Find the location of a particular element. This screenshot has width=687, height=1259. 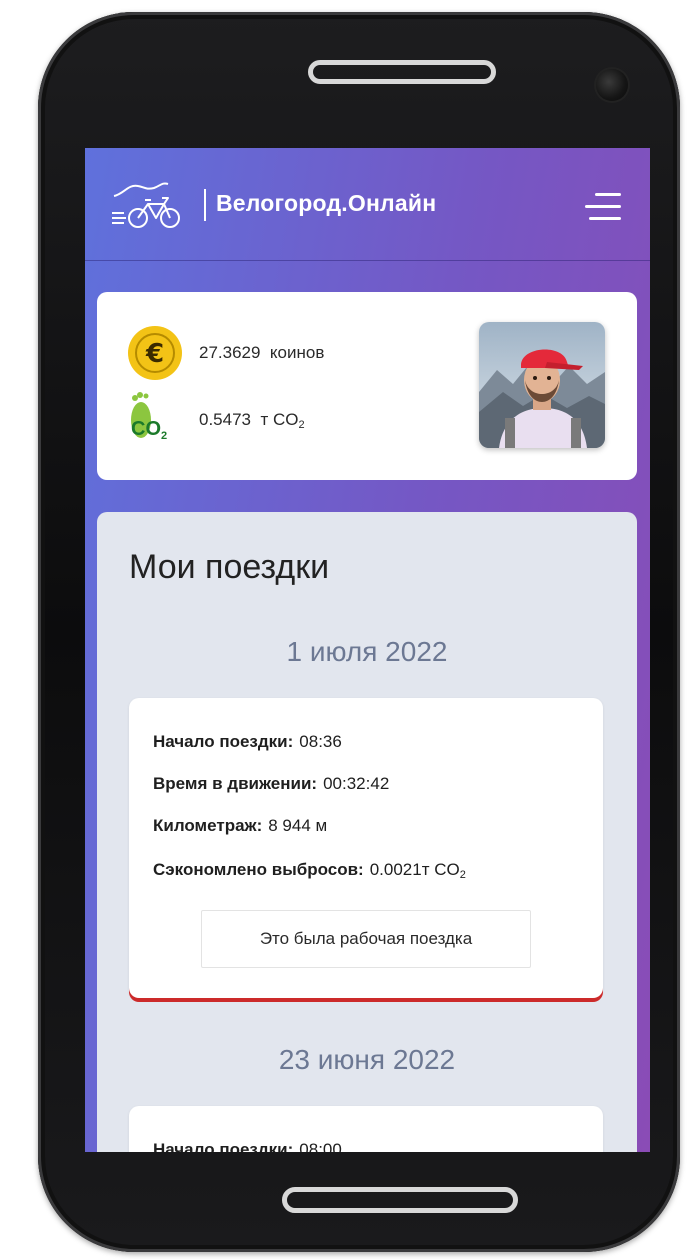

app-title: Велогород.Онлайн is located at coordinates (326, 203).